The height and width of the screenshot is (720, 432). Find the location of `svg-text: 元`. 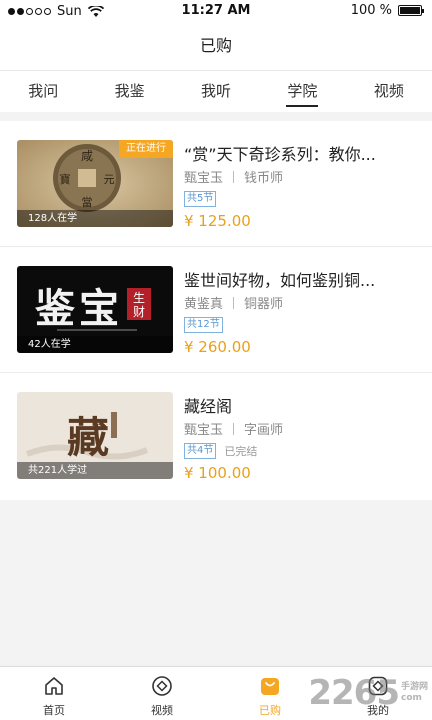

svg-text: 元 is located at coordinates (109, 179).